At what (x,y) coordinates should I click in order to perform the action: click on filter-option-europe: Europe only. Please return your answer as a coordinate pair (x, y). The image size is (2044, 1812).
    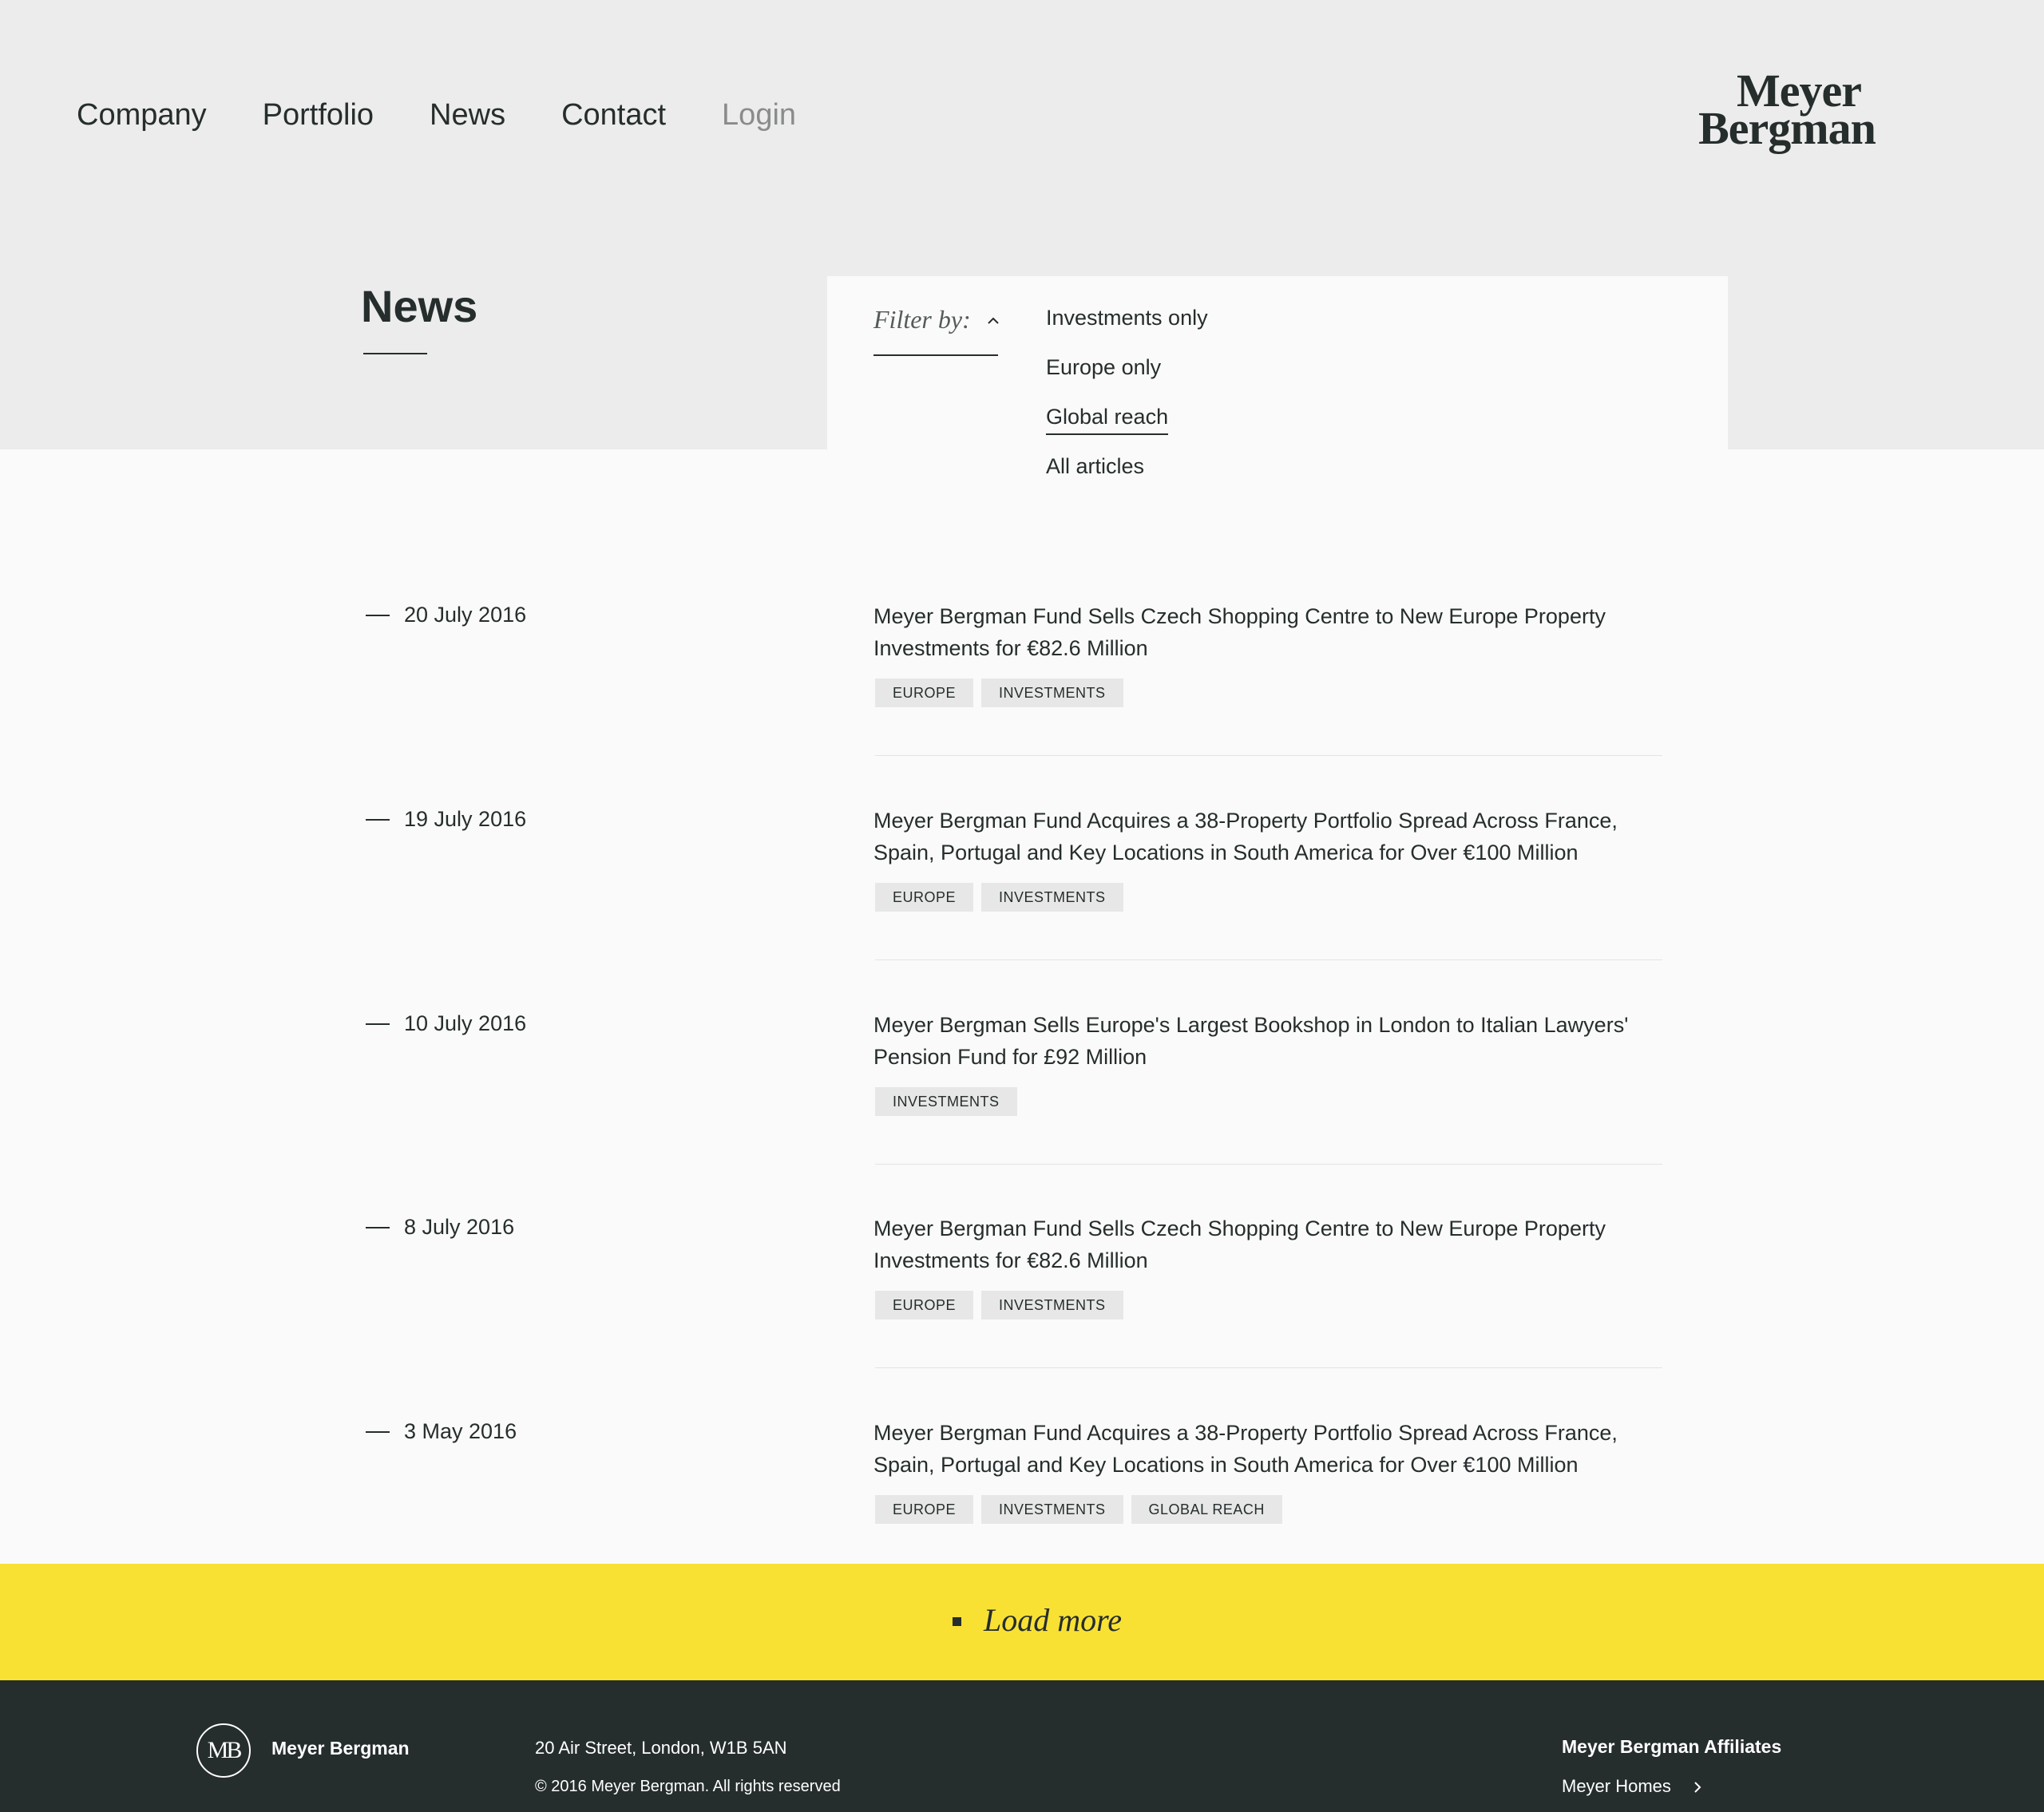
    Looking at the image, I should click on (1127, 377).